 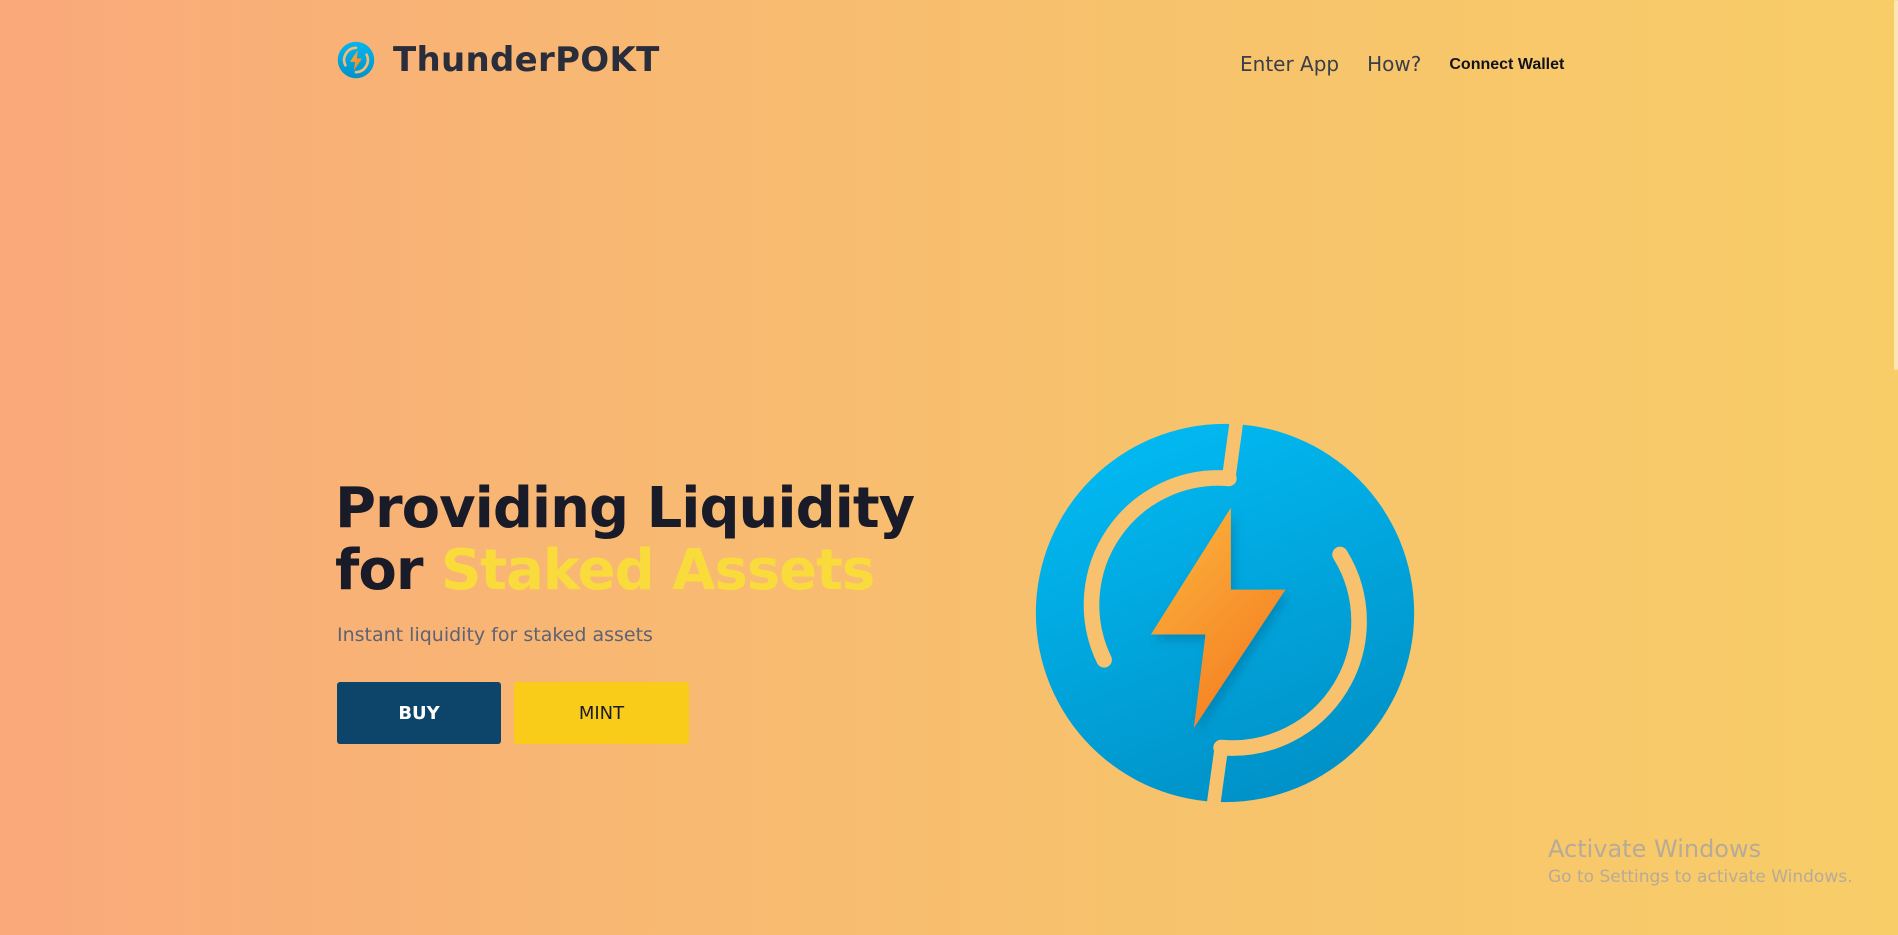 What do you see at coordinates (419, 713) in the screenshot?
I see `buy-button: BUY` at bounding box center [419, 713].